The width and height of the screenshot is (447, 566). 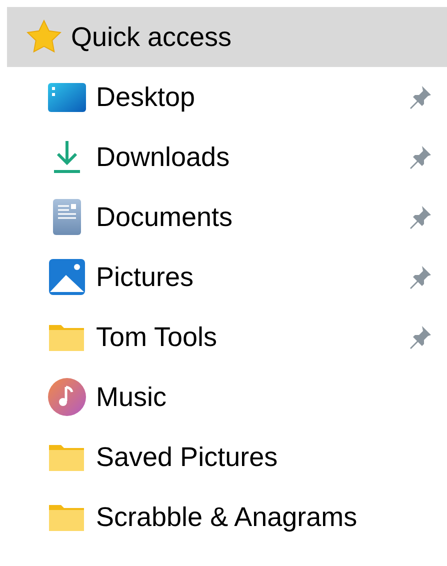 What do you see at coordinates (165, 217) in the screenshot?
I see `folder-label: Documents` at bounding box center [165, 217].